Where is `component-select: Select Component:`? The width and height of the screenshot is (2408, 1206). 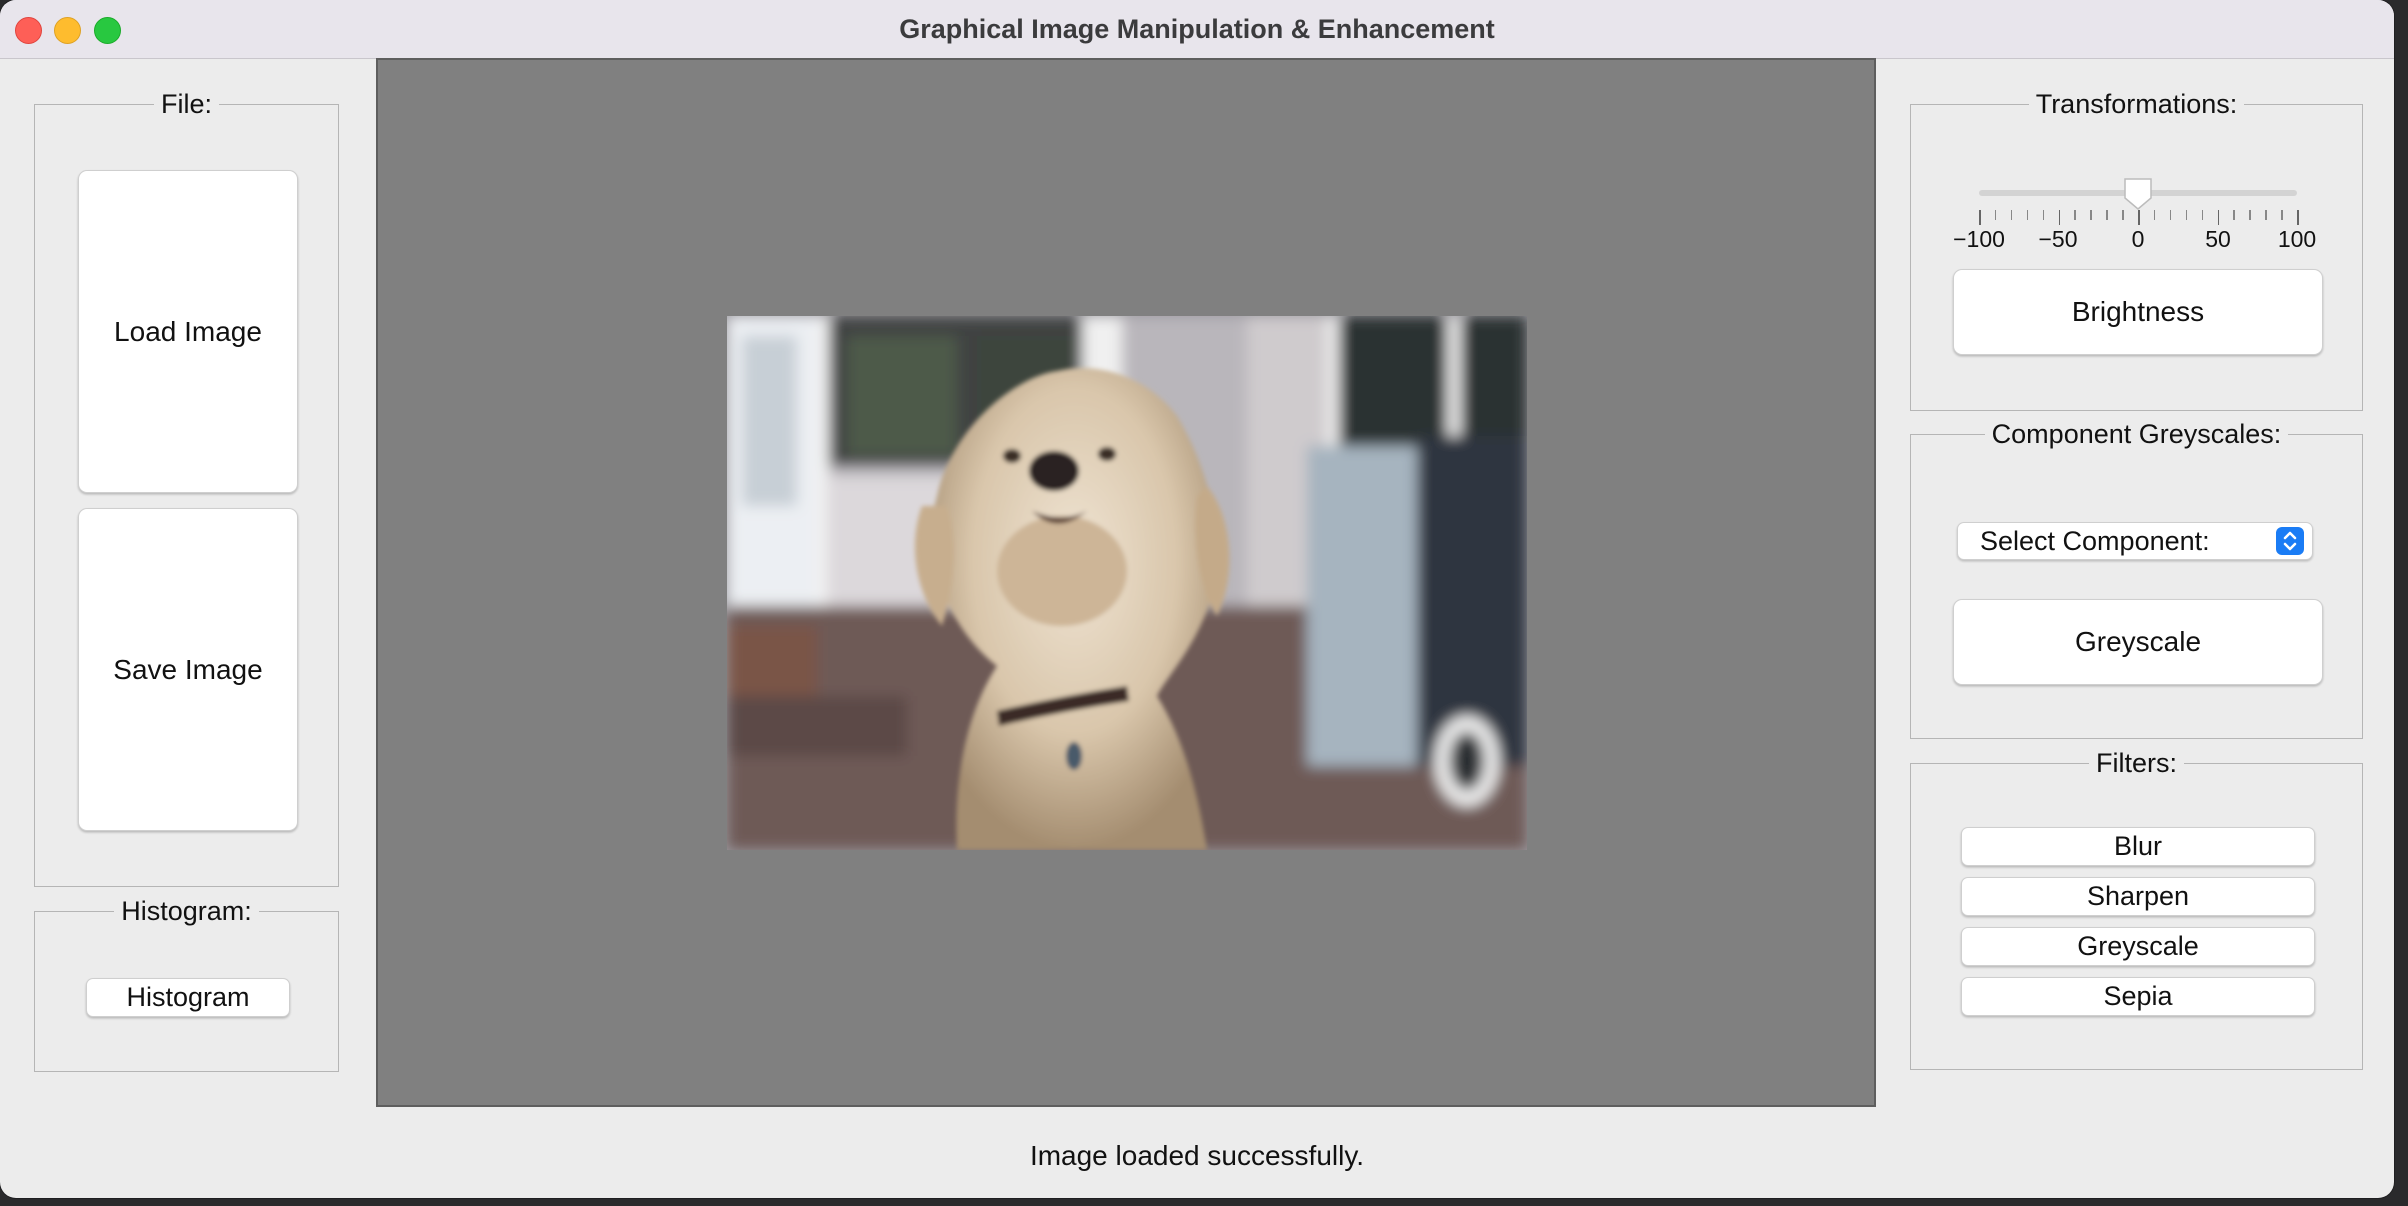 component-select: Select Component: is located at coordinates (2135, 541).